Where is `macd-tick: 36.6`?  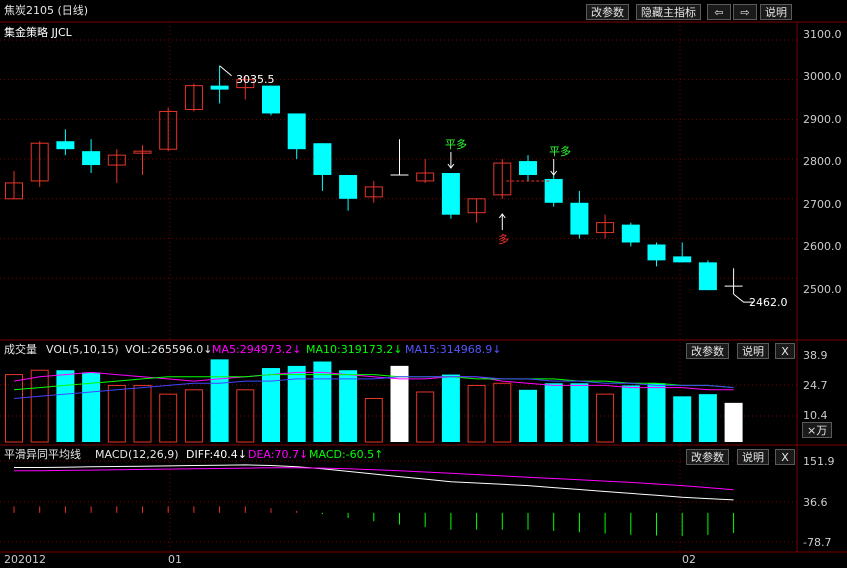
macd-tick: 36.6 is located at coordinates (815, 502).